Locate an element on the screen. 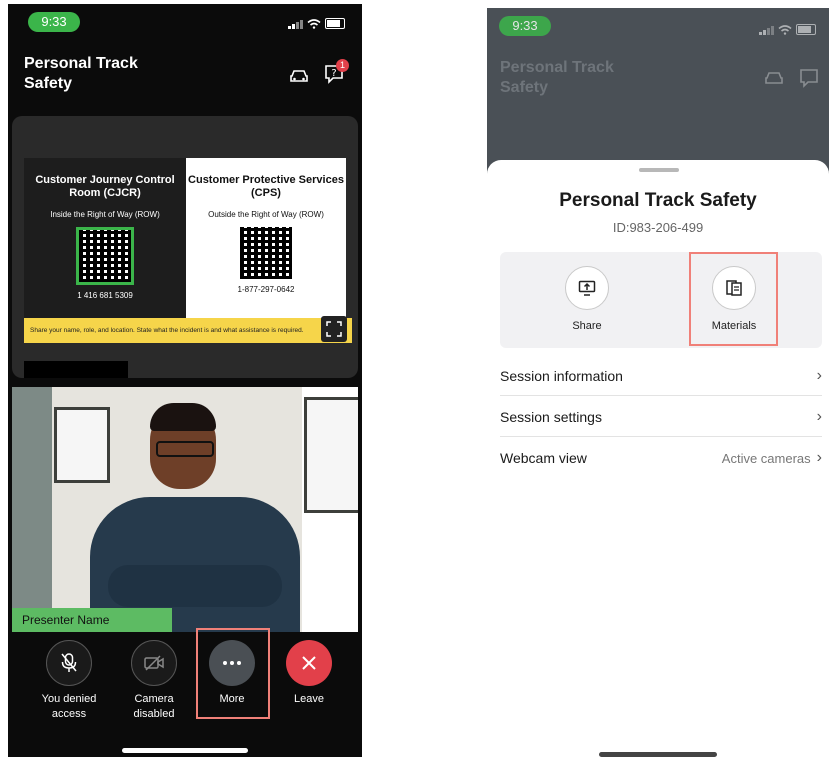 The width and height of the screenshot is (830, 761). dimmed-background: 9:33 Personal Track Safety is located at coordinates (658, 93).